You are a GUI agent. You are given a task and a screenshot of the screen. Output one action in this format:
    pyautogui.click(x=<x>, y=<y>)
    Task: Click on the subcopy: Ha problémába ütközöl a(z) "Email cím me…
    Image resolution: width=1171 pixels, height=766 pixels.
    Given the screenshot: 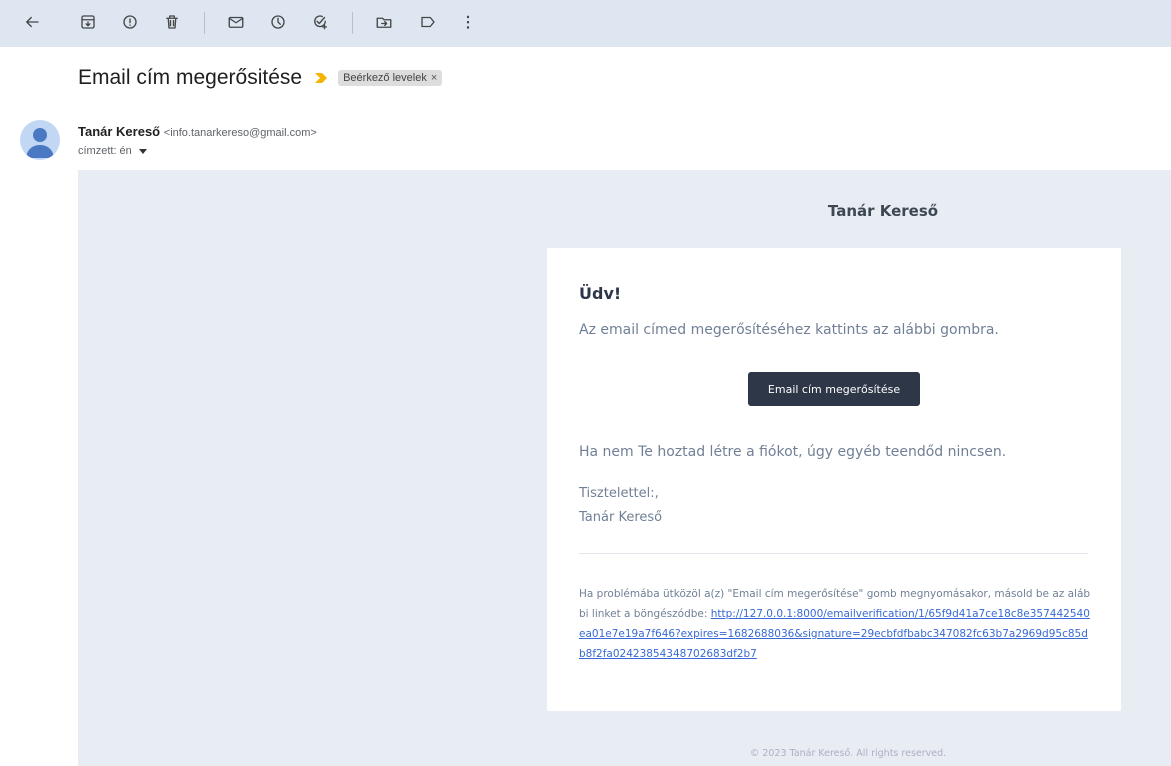 What is the action you would take?
    pyautogui.click(x=835, y=624)
    